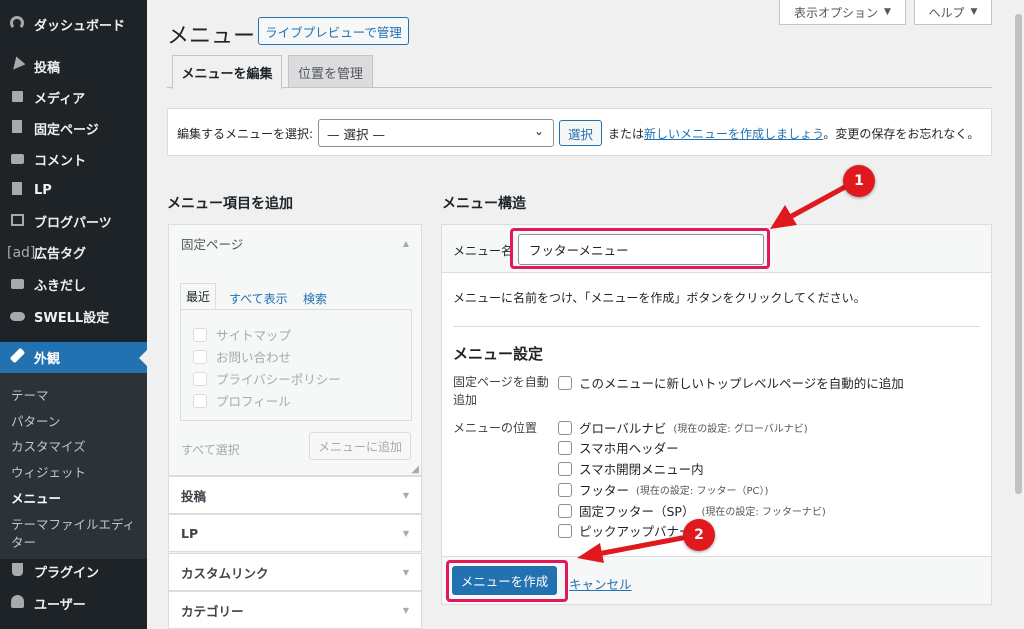  Describe the element at coordinates (73, 190) in the screenshot. I see `sidebar-item-lp: LP` at that location.